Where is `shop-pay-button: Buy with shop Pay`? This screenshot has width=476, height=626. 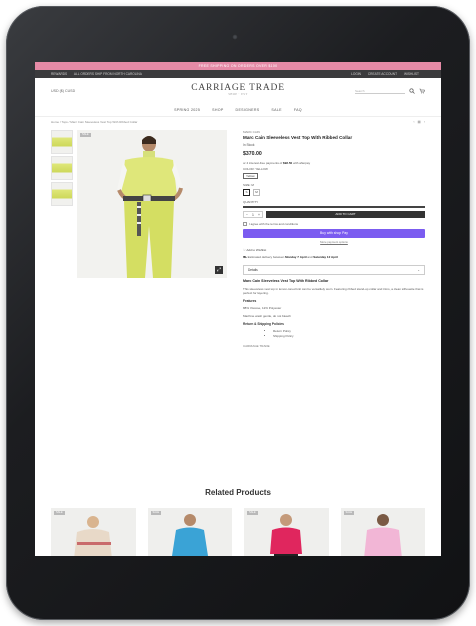 shop-pay-button: Buy with shop Pay is located at coordinates (334, 233).